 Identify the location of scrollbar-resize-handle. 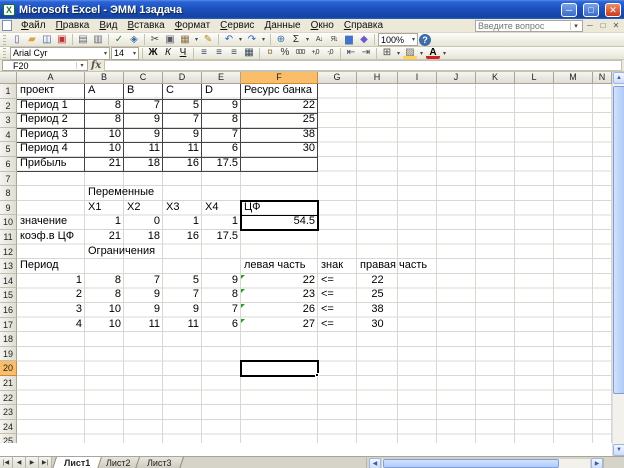
(604, 463).